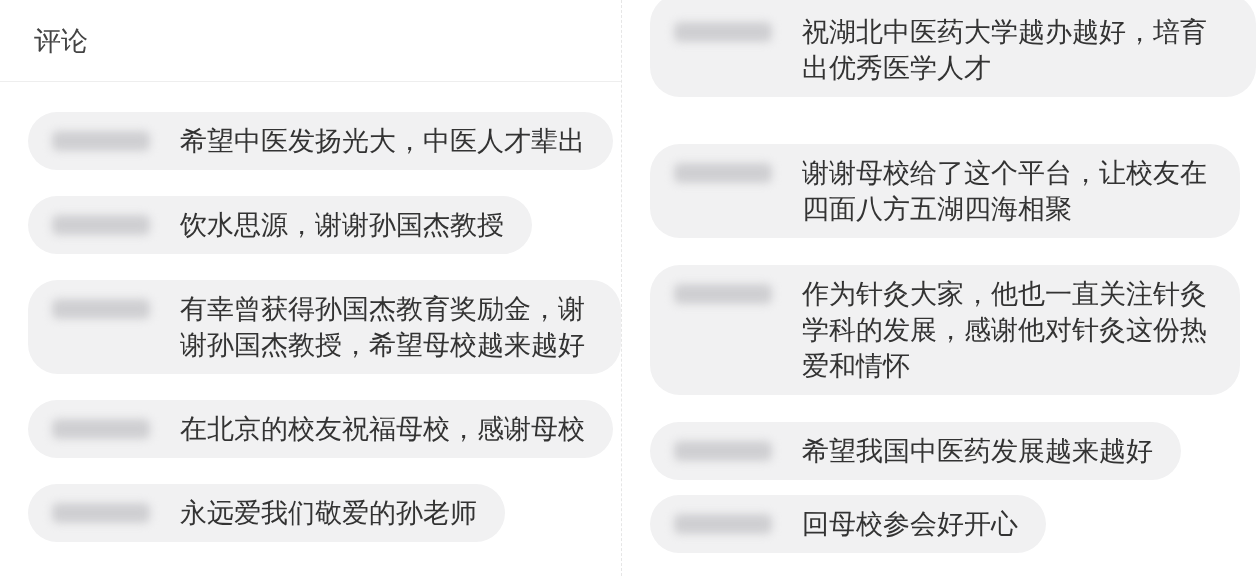 The height and width of the screenshot is (576, 1256). Describe the element at coordinates (383, 327) in the screenshot. I see `comment-text: 有幸曾获得孙国杰教育奖励金，谢谢孙国杰教授，希望母校越来越好` at that location.